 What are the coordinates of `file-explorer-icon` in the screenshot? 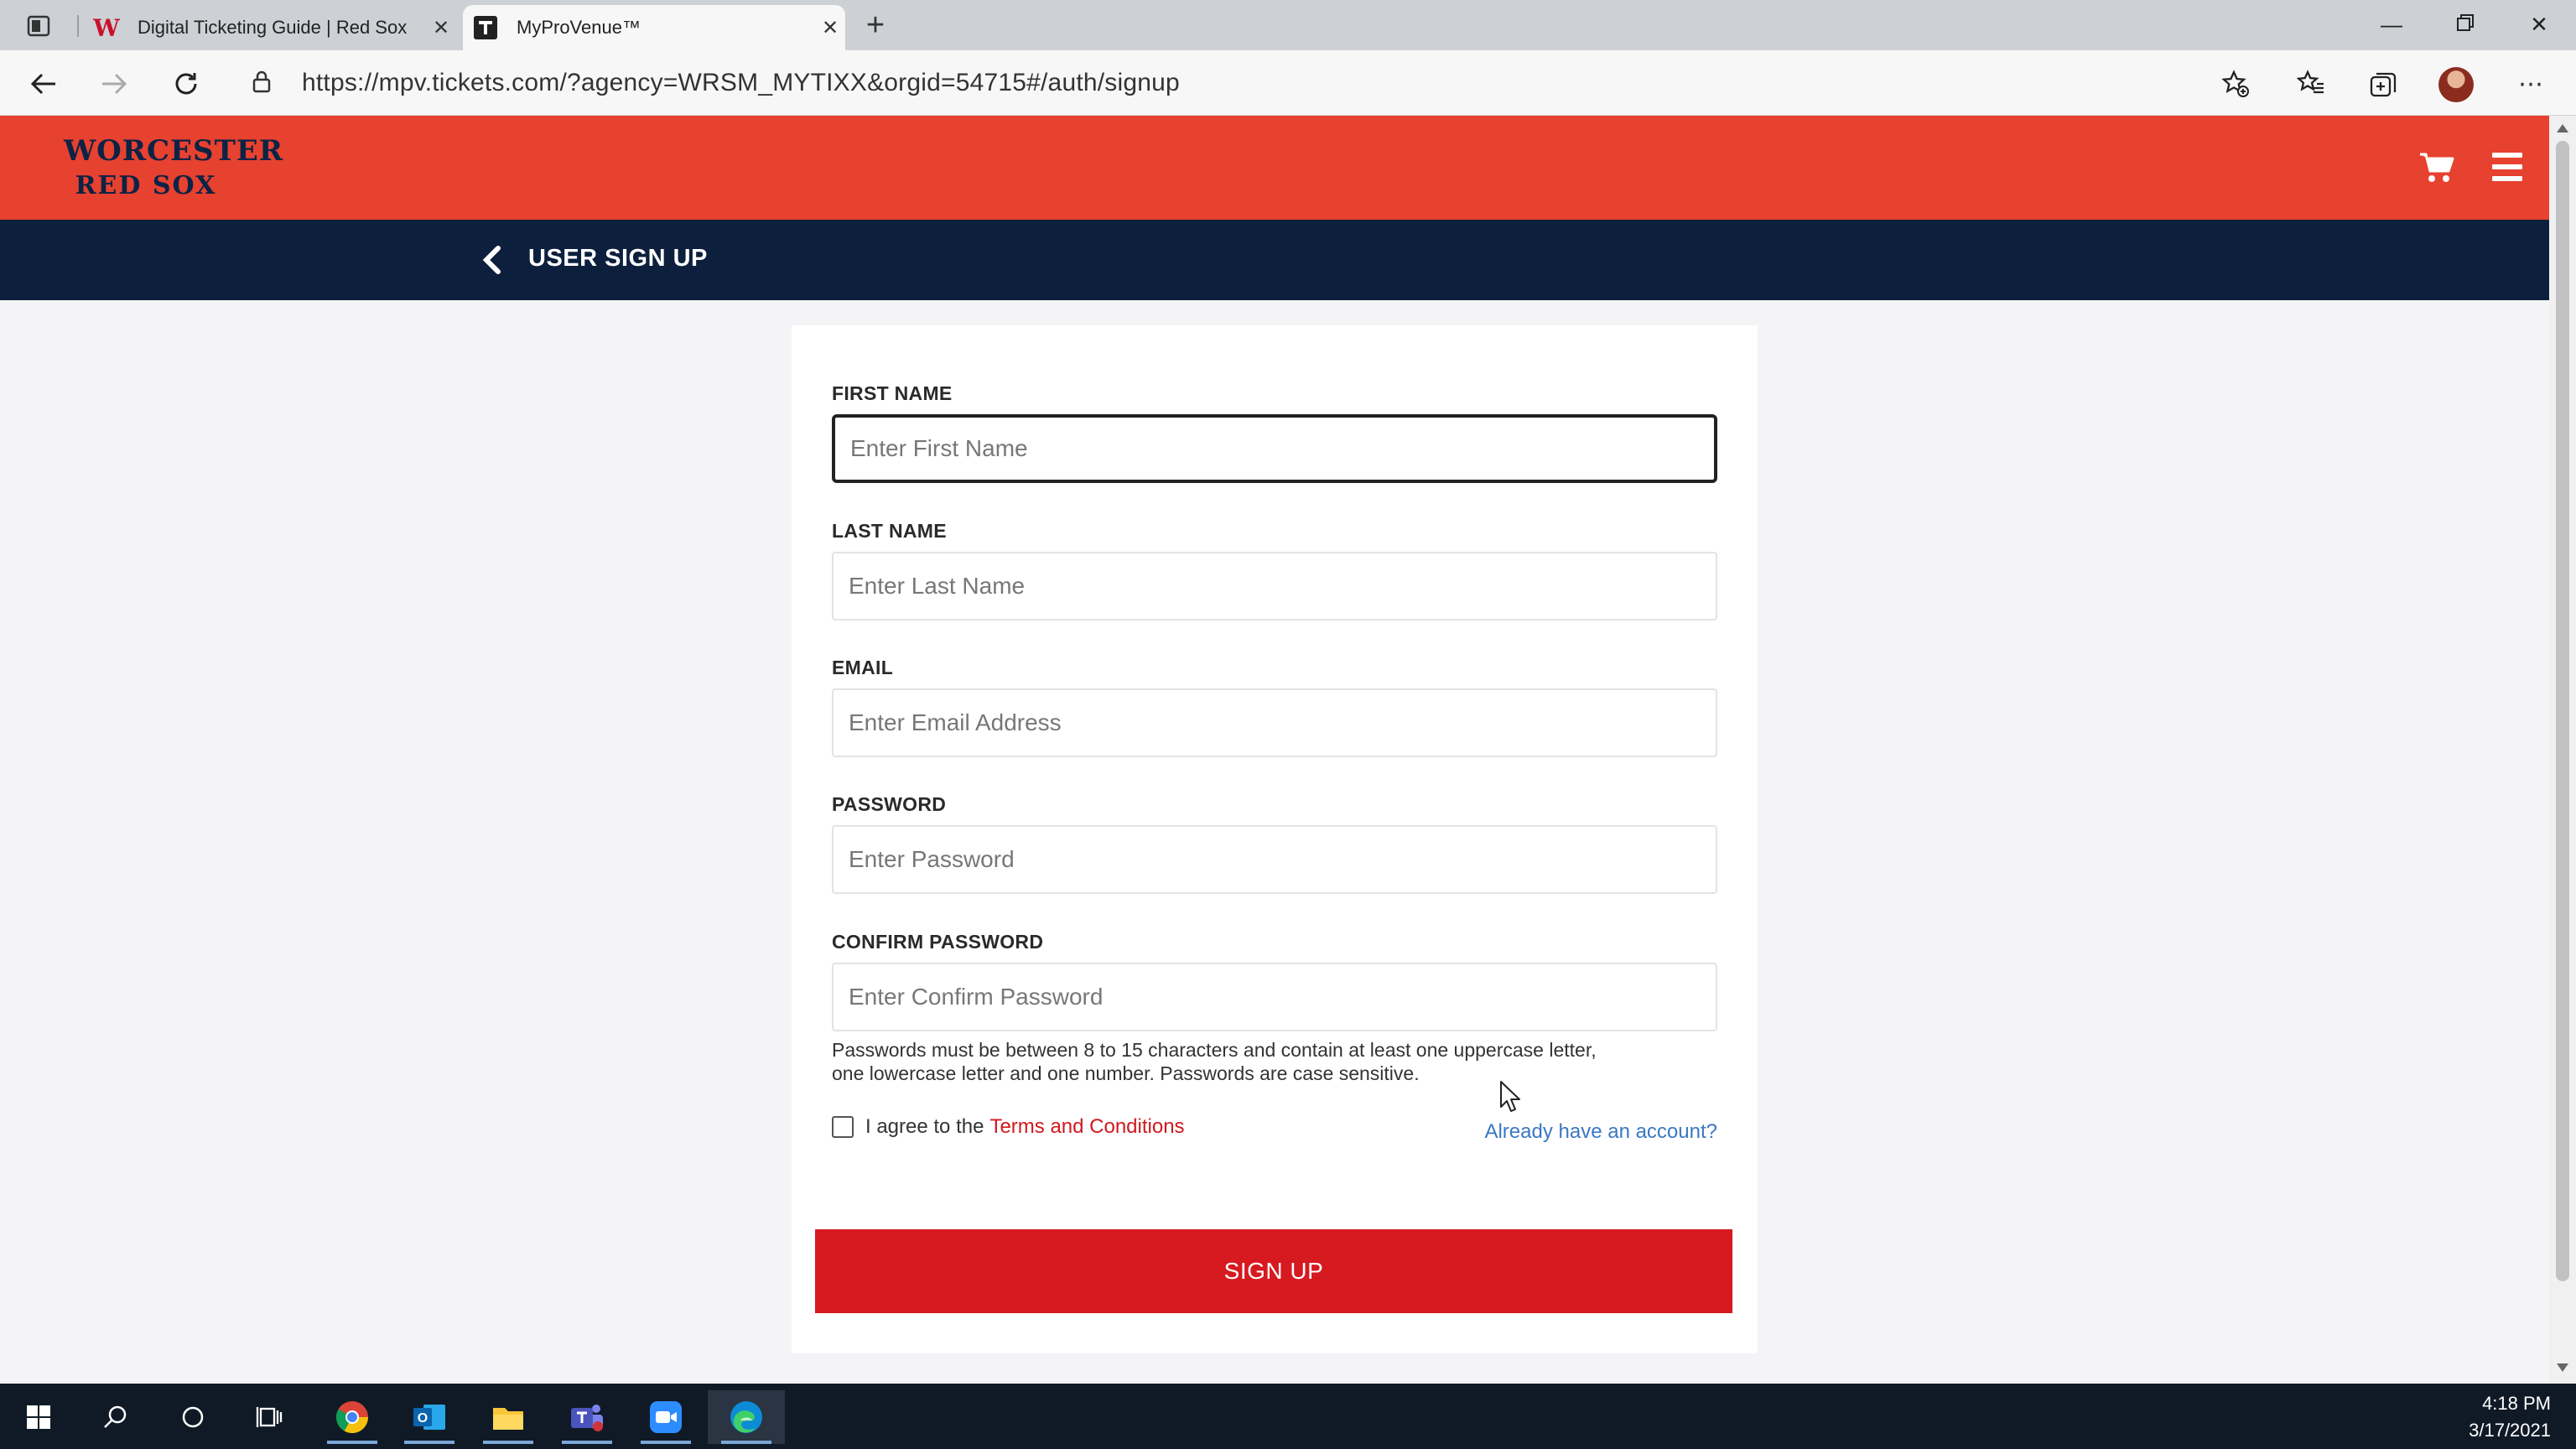 It's located at (508, 1417).